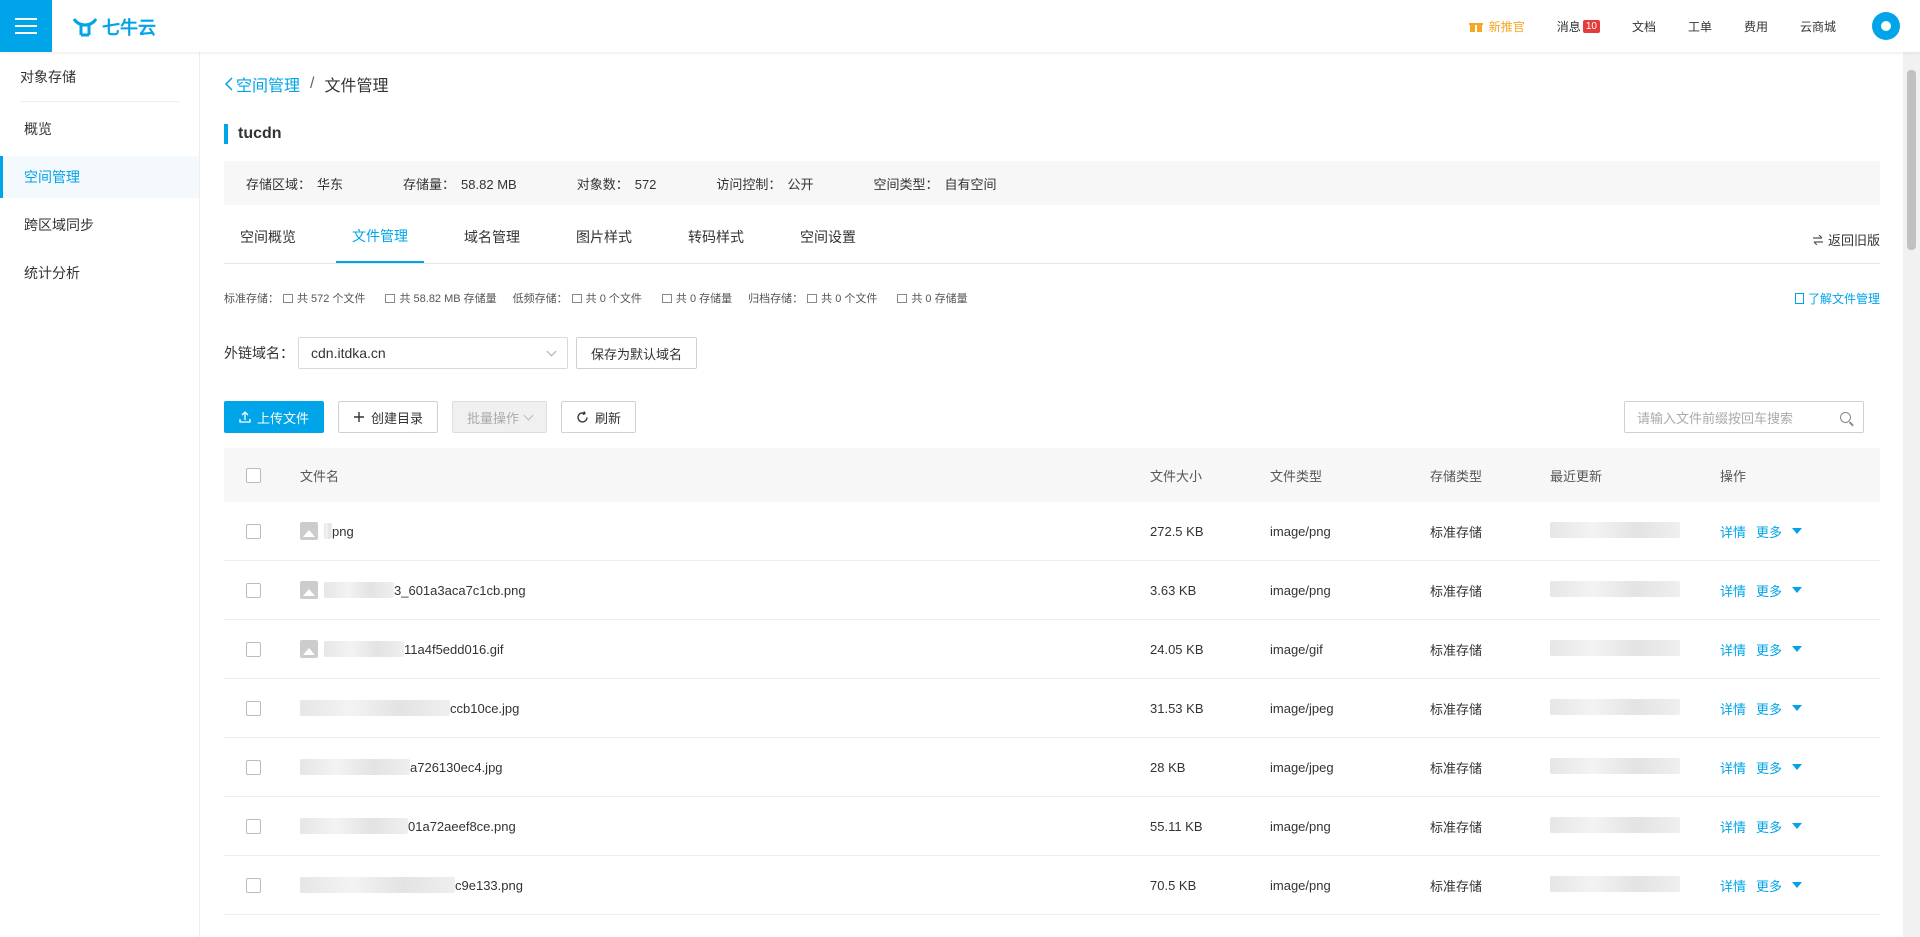  Describe the element at coordinates (268, 237) in the screenshot. I see `tab-overview: 空间概览` at that location.